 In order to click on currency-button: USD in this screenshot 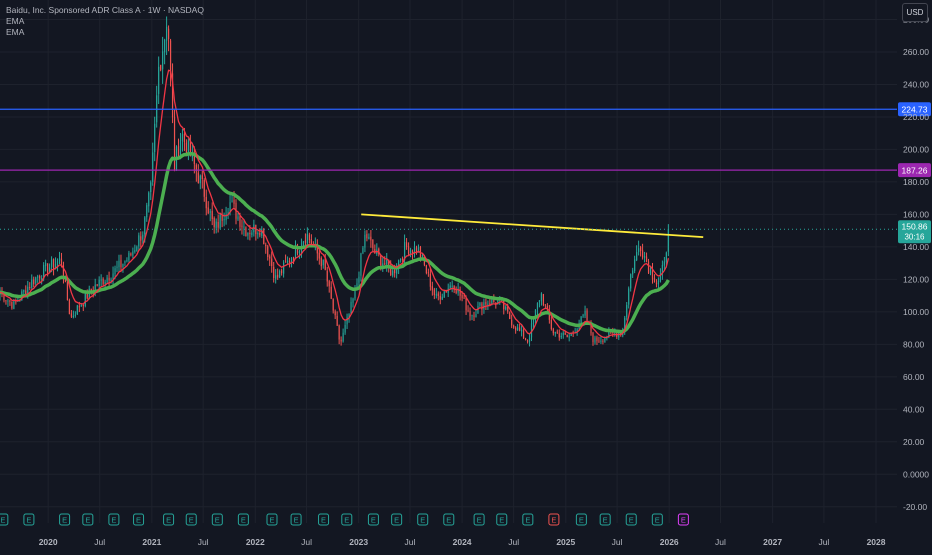, I will do `click(915, 12)`.